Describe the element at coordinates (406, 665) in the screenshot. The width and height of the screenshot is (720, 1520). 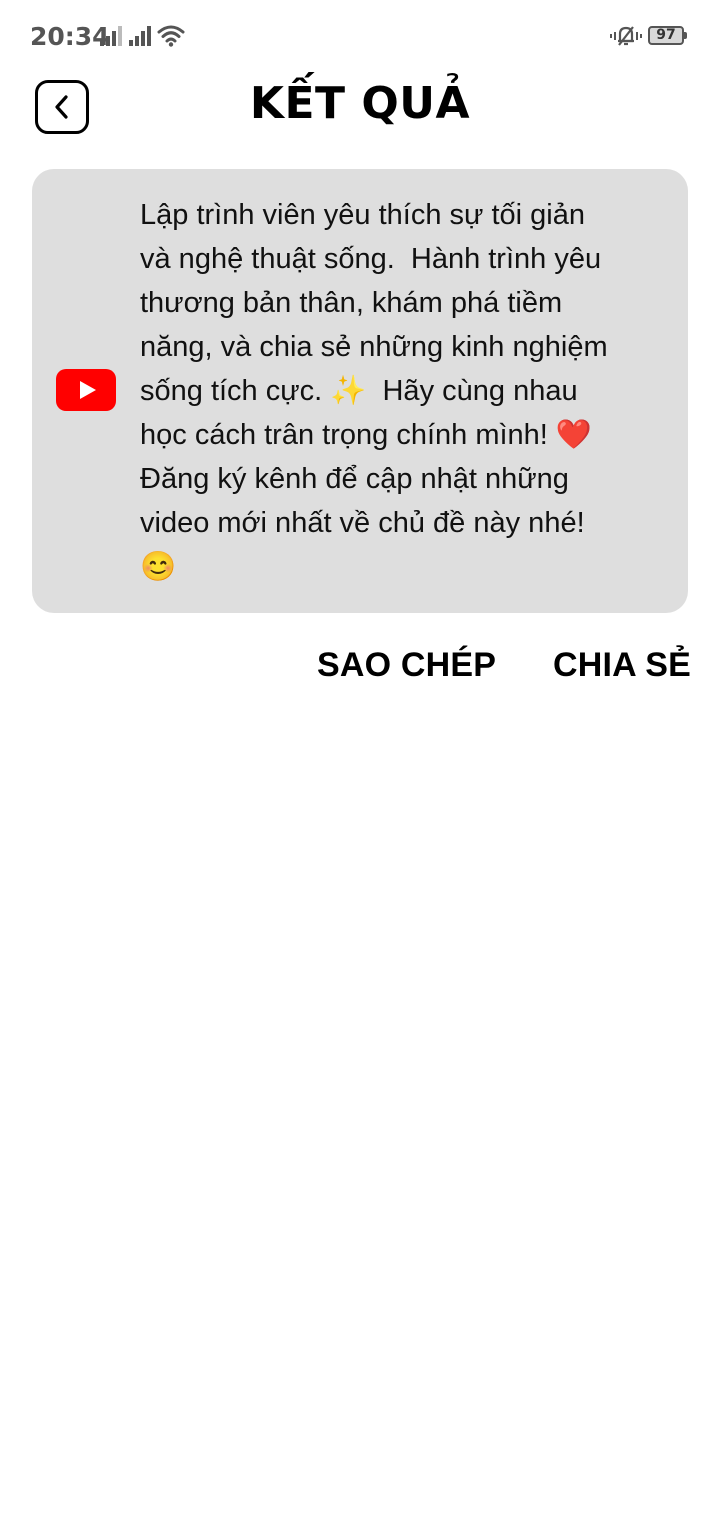
I see `copy-button: SAO CHÉP` at that location.